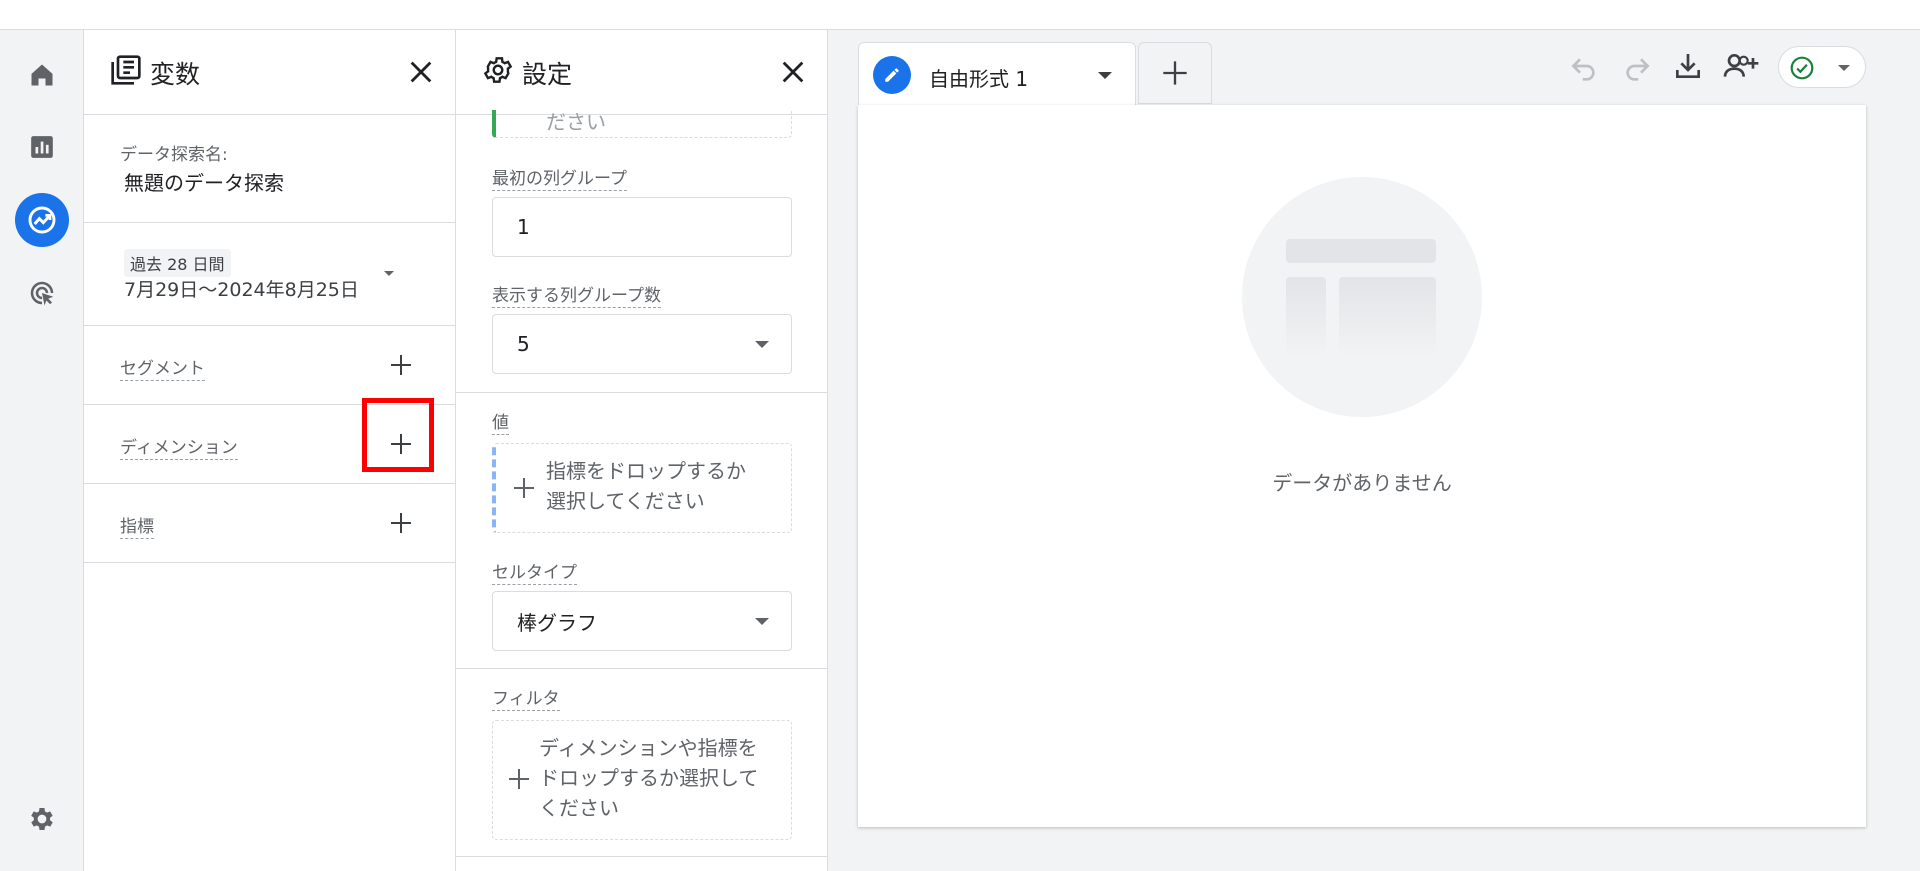 Image resolution: width=1920 pixels, height=871 pixels. Describe the element at coordinates (1584, 66) in the screenshot. I see `undo-icon` at that location.